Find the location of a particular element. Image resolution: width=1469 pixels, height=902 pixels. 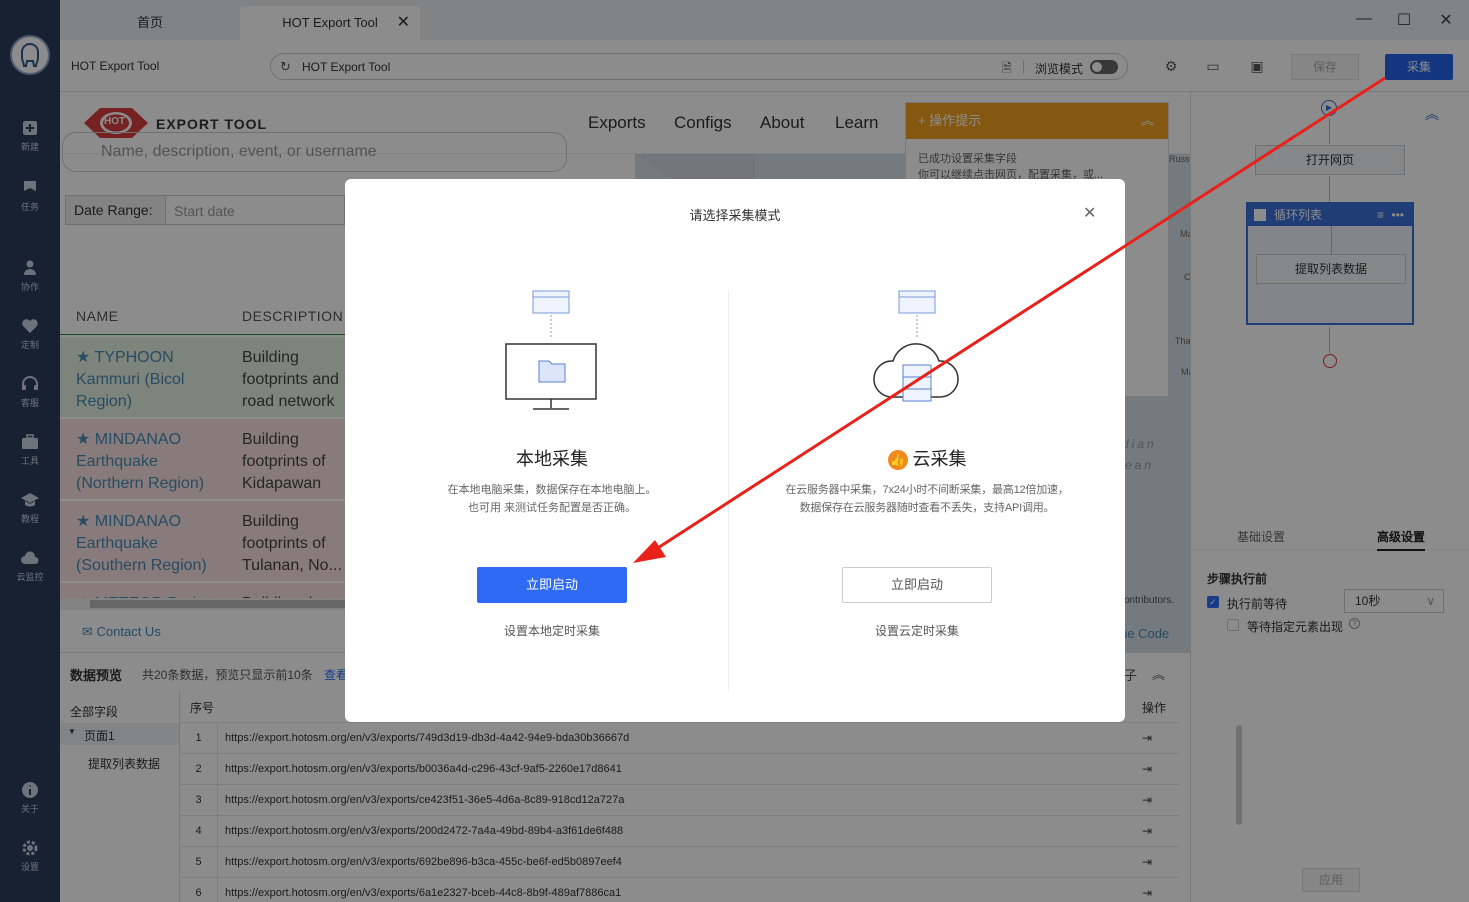

local-collect-desc: 在本地电脑采集，数据保存在本地电脑上。 也可用 来测试任务配置是否正确。 is located at coordinates (552, 499).